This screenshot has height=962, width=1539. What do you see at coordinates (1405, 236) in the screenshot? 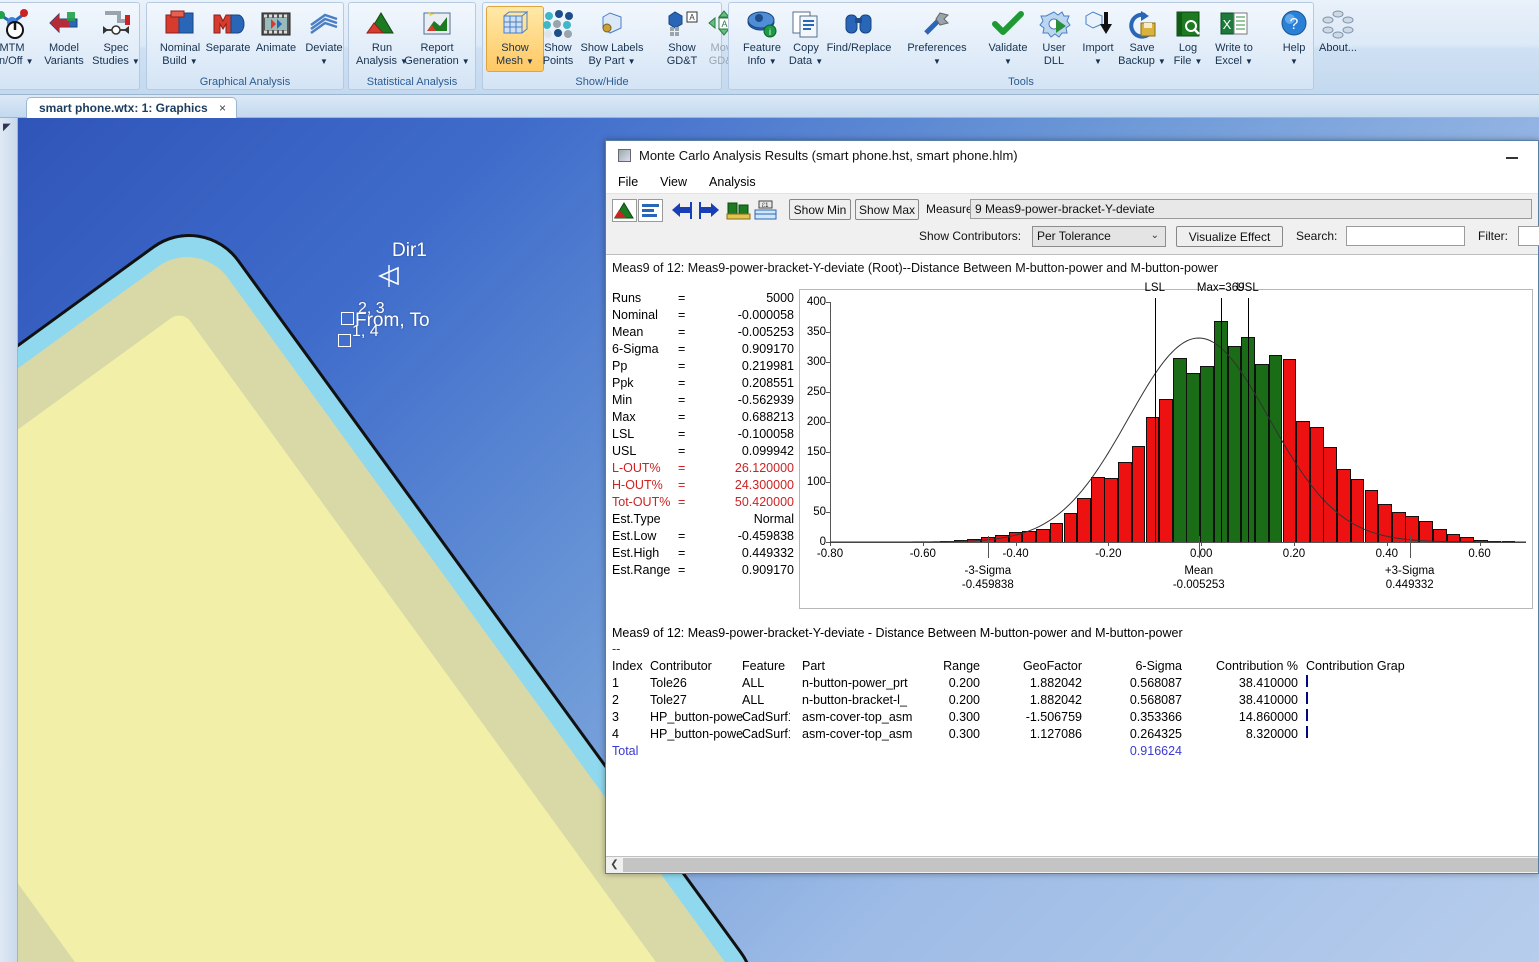
I see `search-input` at bounding box center [1405, 236].